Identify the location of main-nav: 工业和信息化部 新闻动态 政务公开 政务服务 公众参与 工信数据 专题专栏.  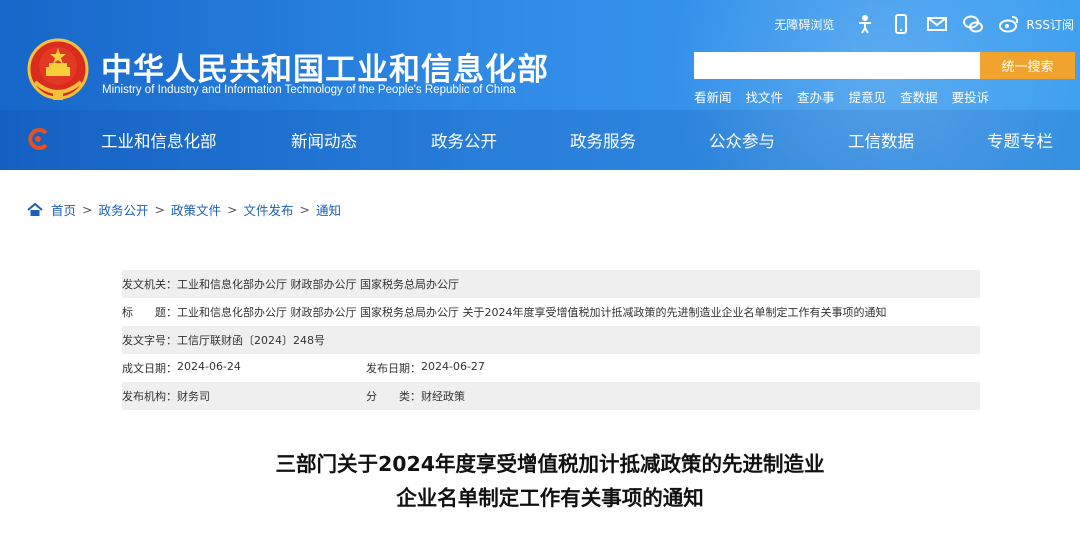
(540, 138).